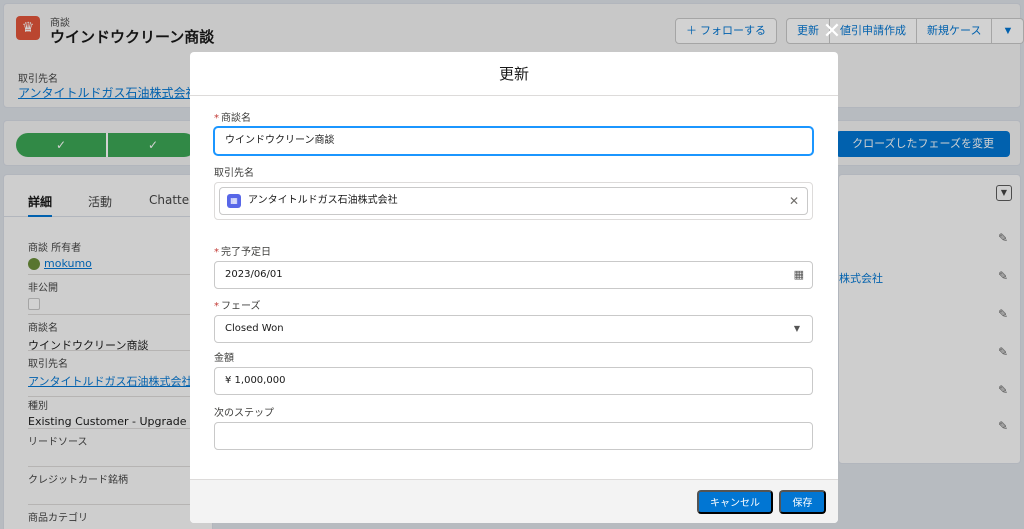 The width and height of the screenshot is (1024, 529). What do you see at coordinates (514, 307) in the screenshot?
I see `stage-label: * フェーズ` at bounding box center [514, 307].